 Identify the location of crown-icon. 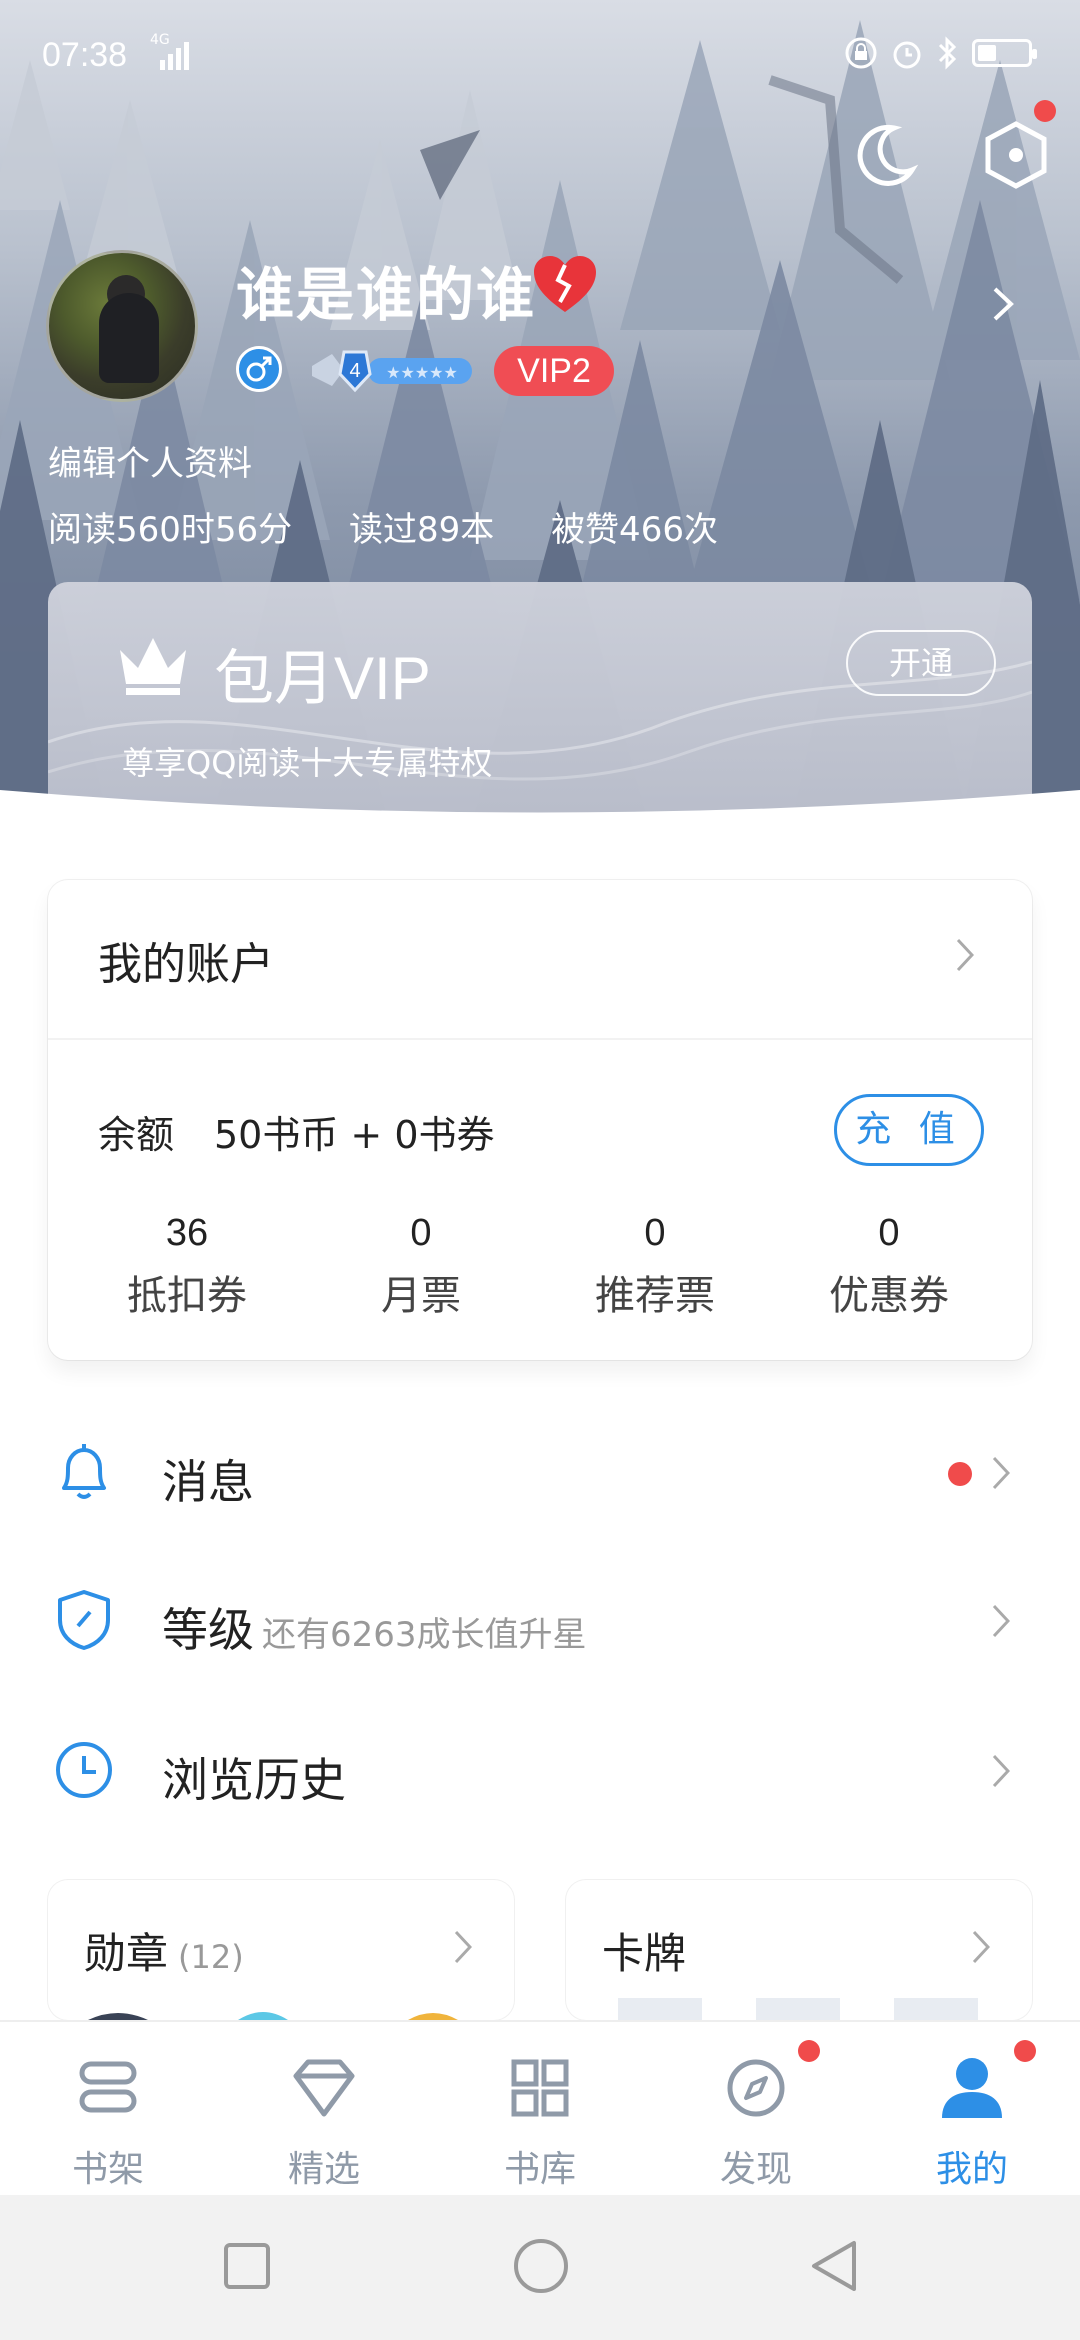
(153, 666).